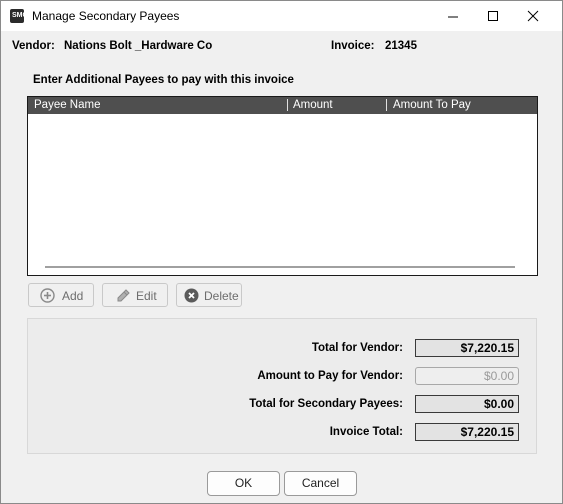 The image size is (563, 504). What do you see at coordinates (280, 267) in the screenshot?
I see `horizontal-scrollbar` at bounding box center [280, 267].